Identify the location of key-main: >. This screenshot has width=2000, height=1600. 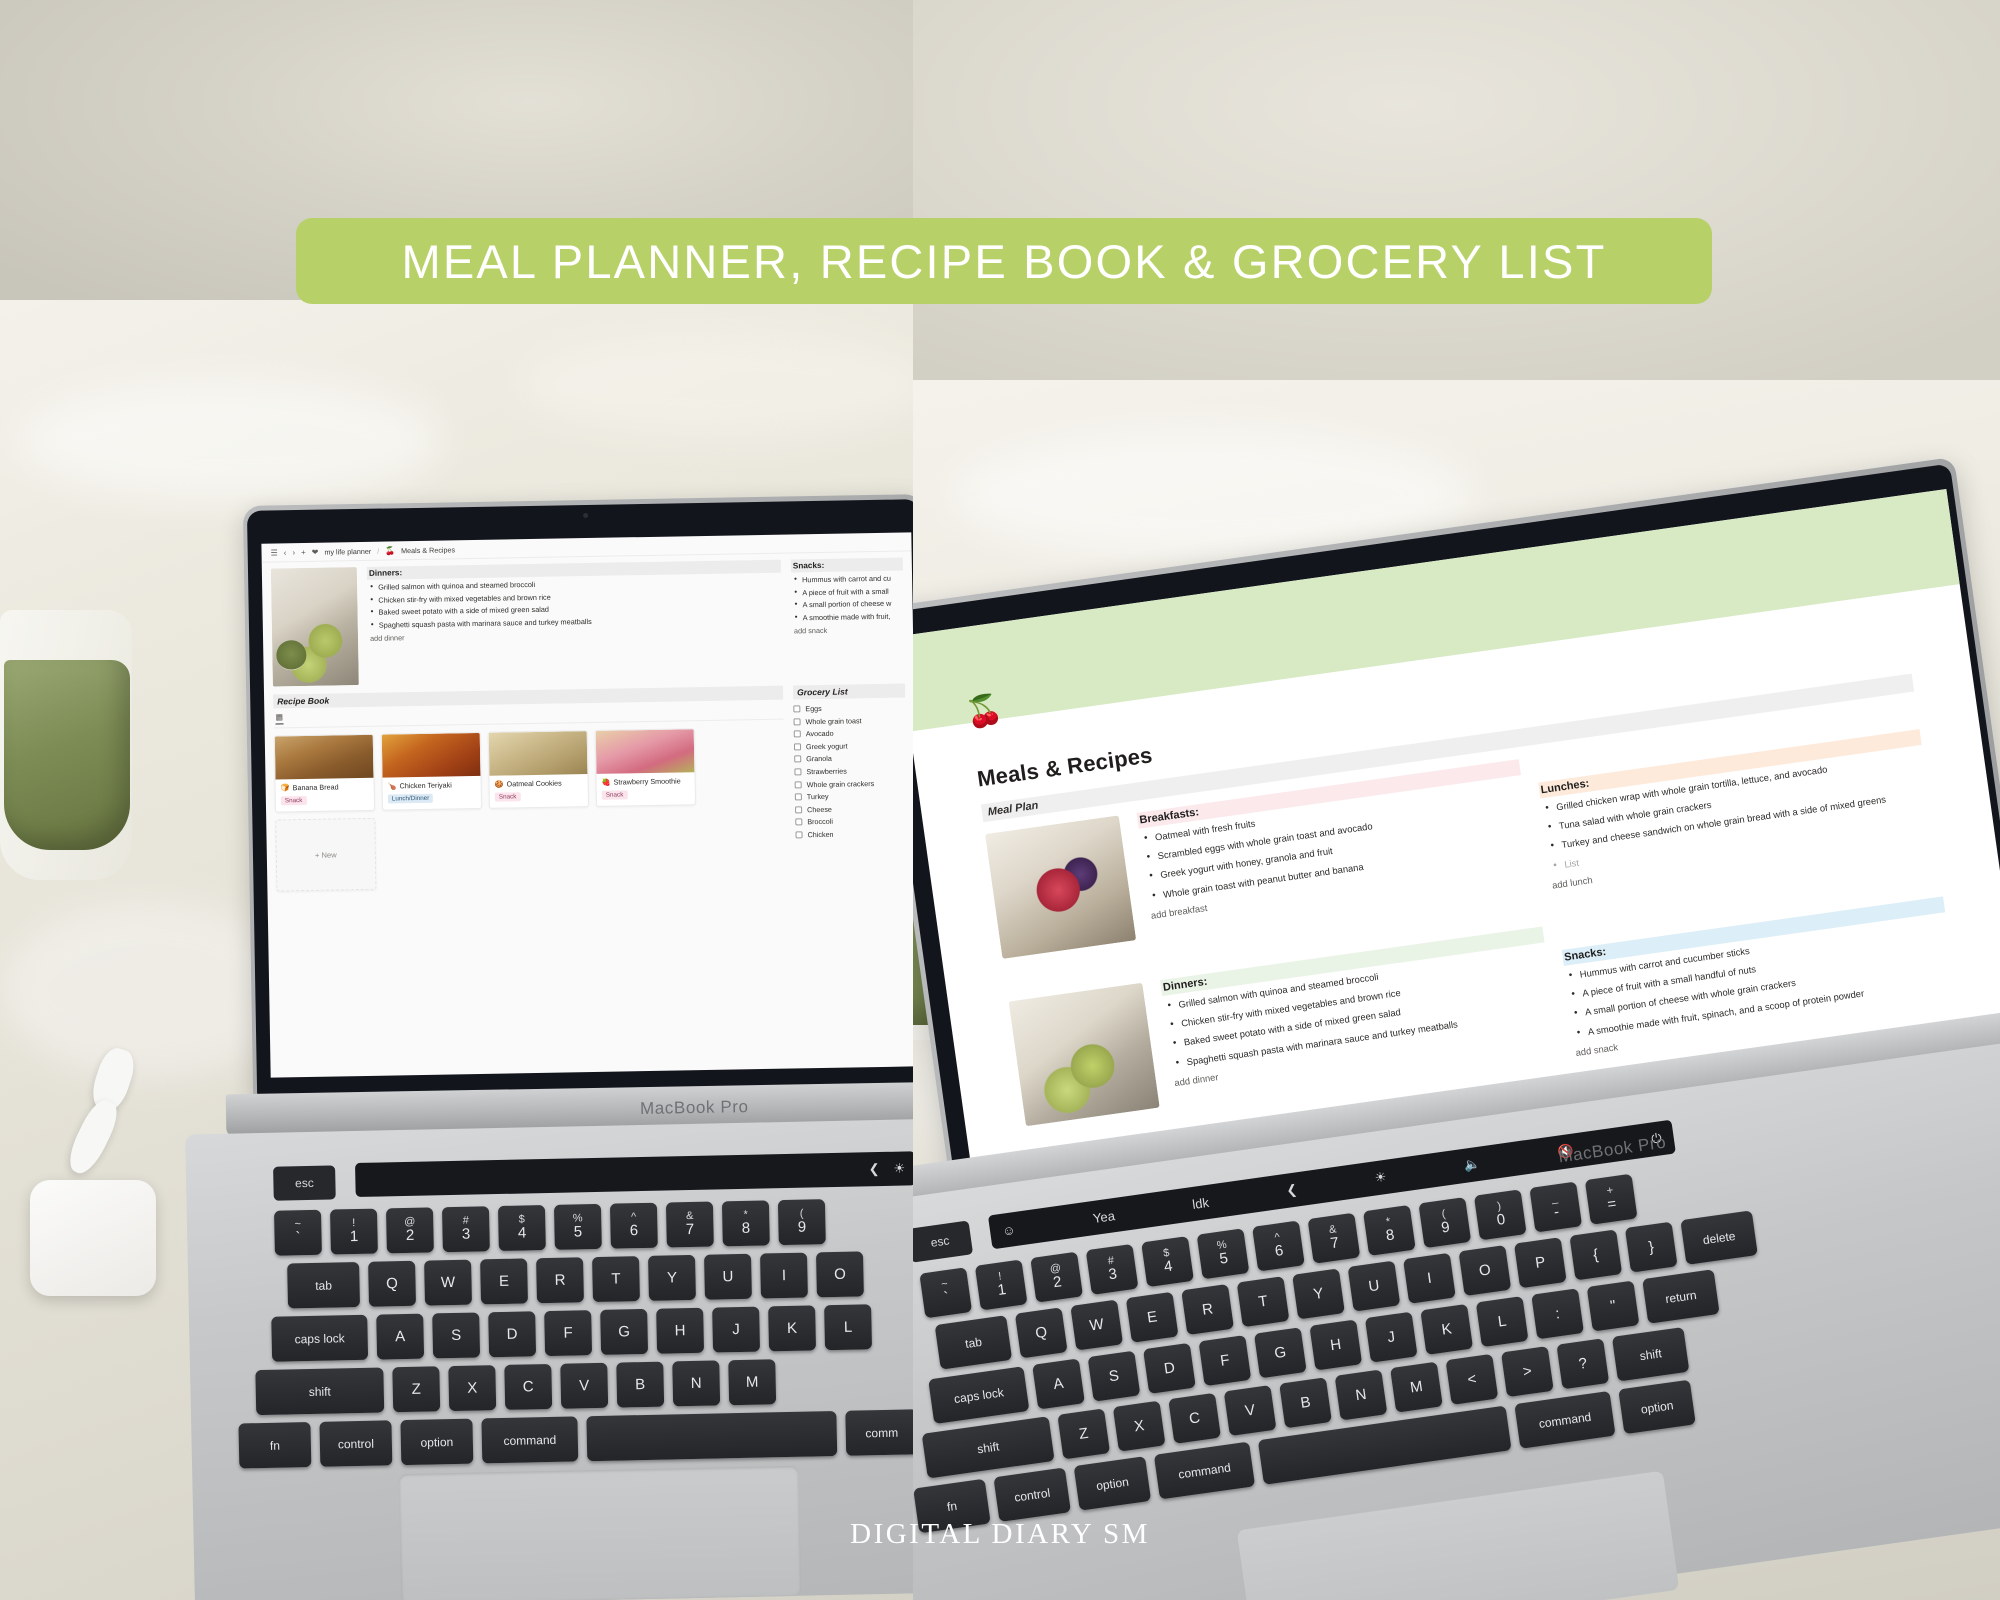
(1527, 1371).